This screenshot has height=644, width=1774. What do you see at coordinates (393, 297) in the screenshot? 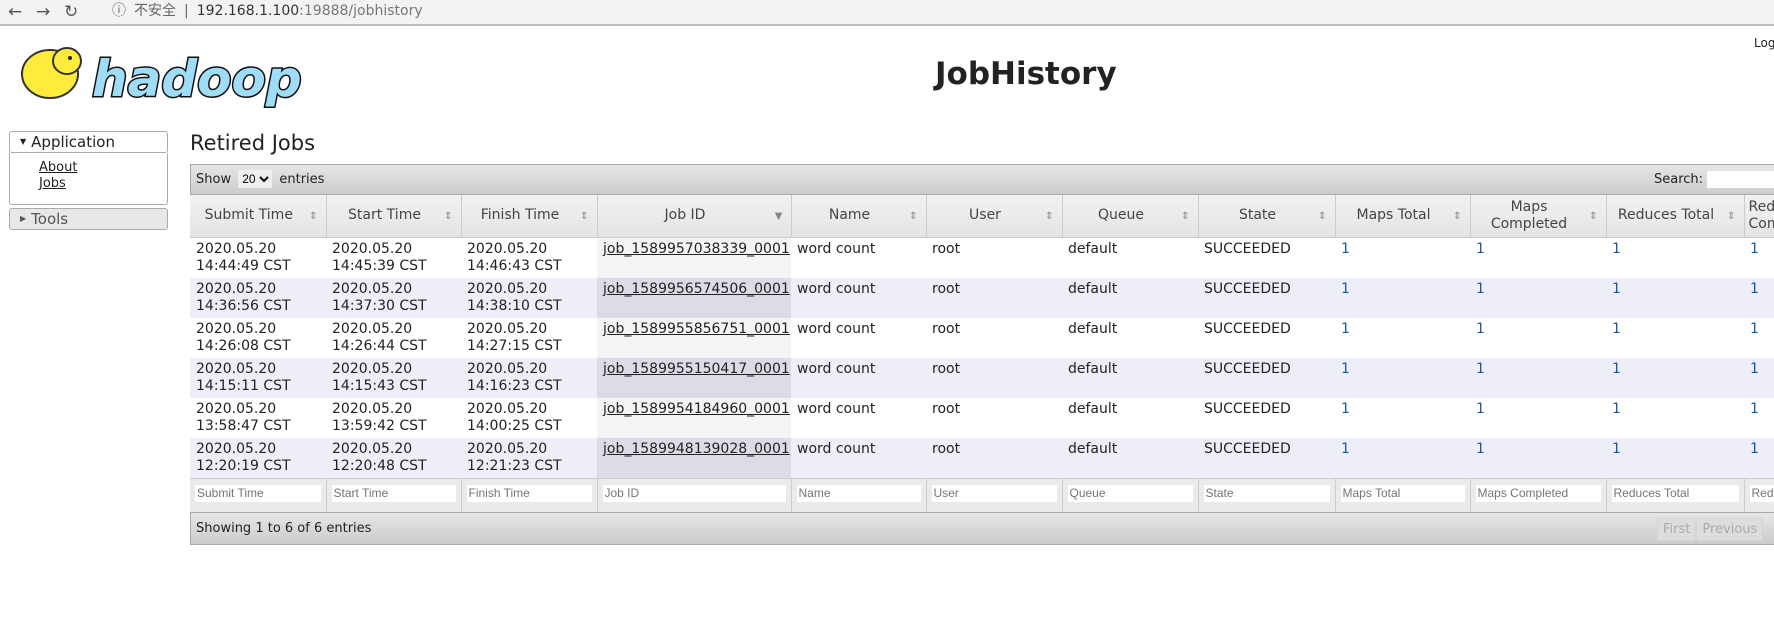
I see `cell-start: 2020.05.20 14:37:30 CST` at bounding box center [393, 297].